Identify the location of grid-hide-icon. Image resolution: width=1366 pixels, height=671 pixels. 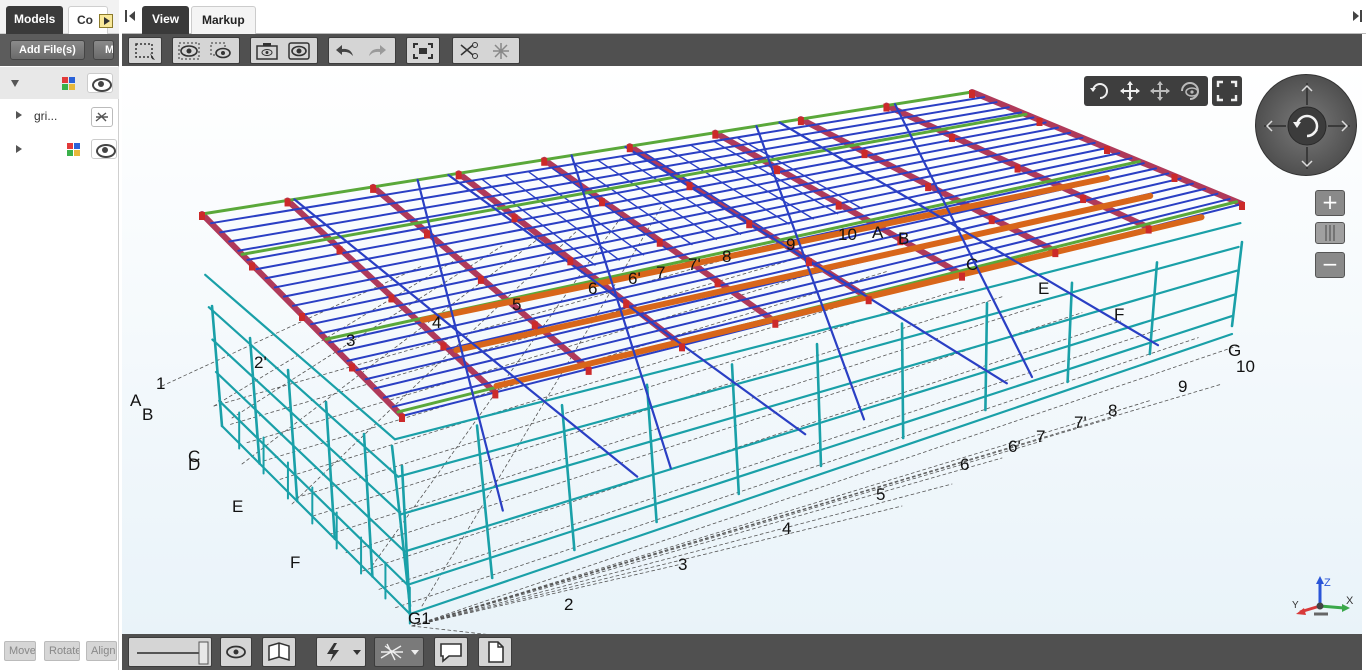
(102, 117).